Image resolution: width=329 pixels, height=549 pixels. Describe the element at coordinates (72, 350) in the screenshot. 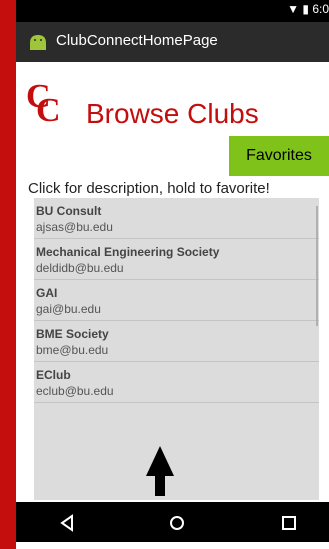

I see `club-email: bme@bu.edu` at that location.